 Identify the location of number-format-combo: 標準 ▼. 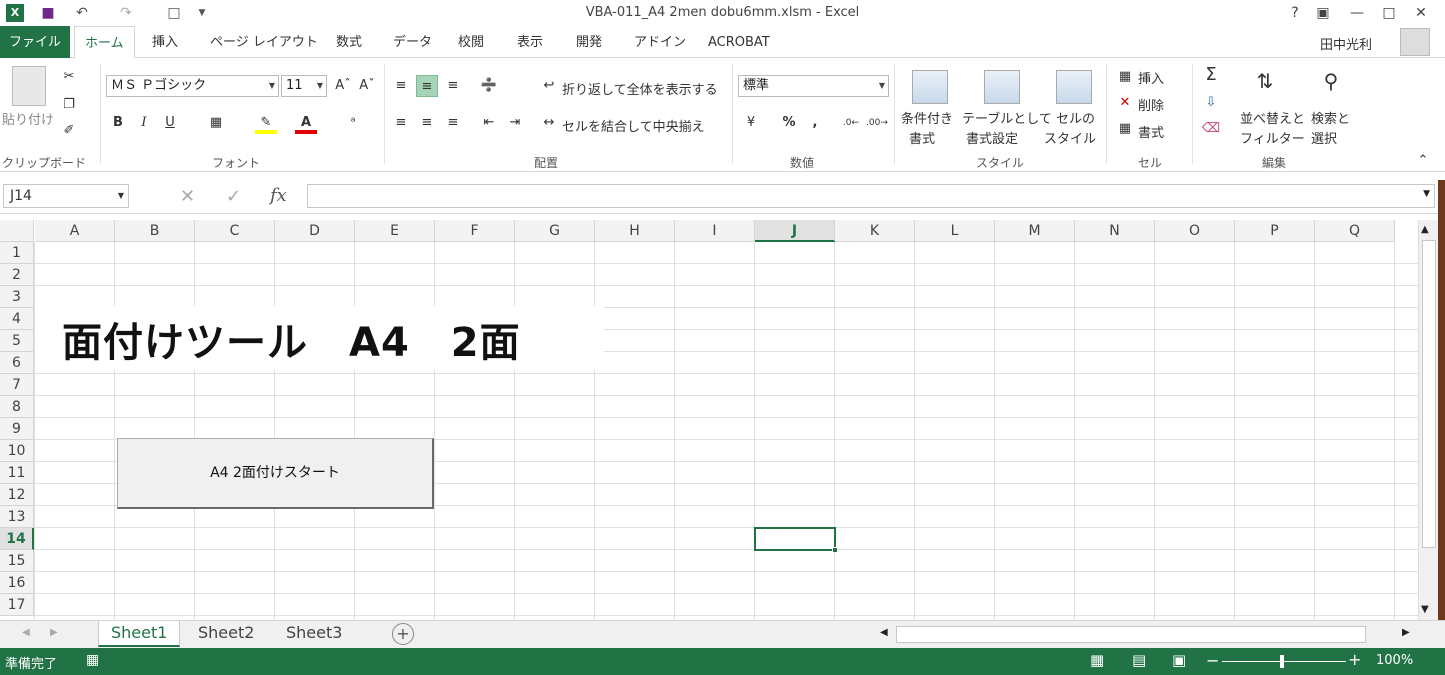
(813, 86).